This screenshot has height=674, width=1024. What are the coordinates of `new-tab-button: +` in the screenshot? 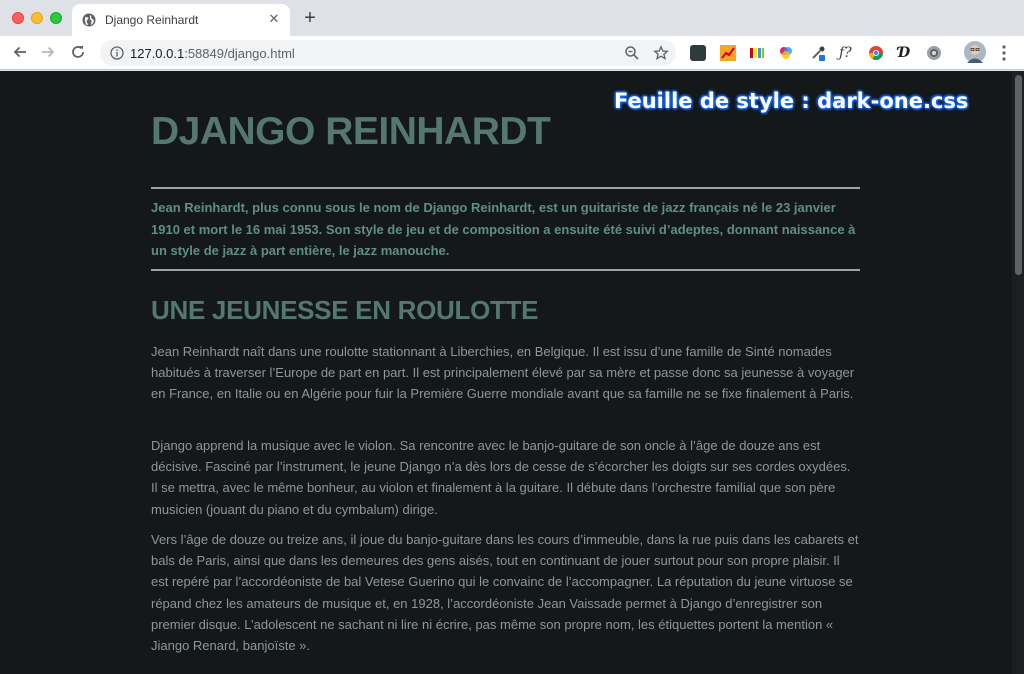 It's located at (310, 18).